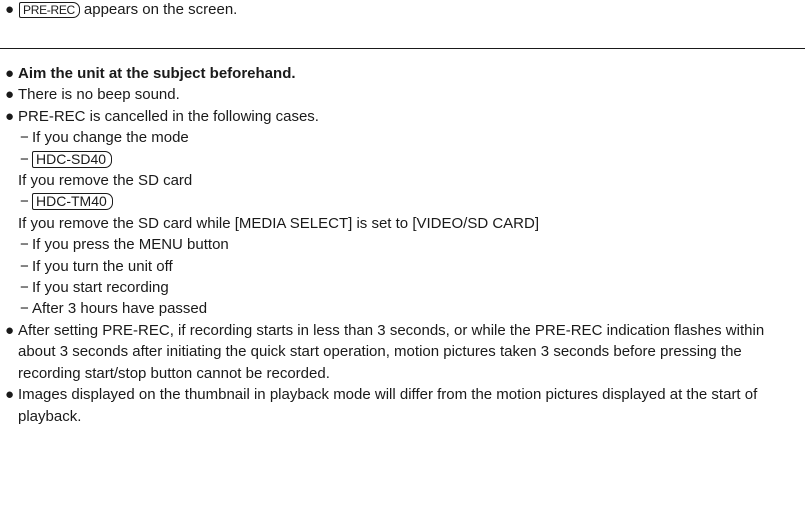 This screenshot has height=512, width=805. I want to click on case-text: If you start recording, so click(100, 288).